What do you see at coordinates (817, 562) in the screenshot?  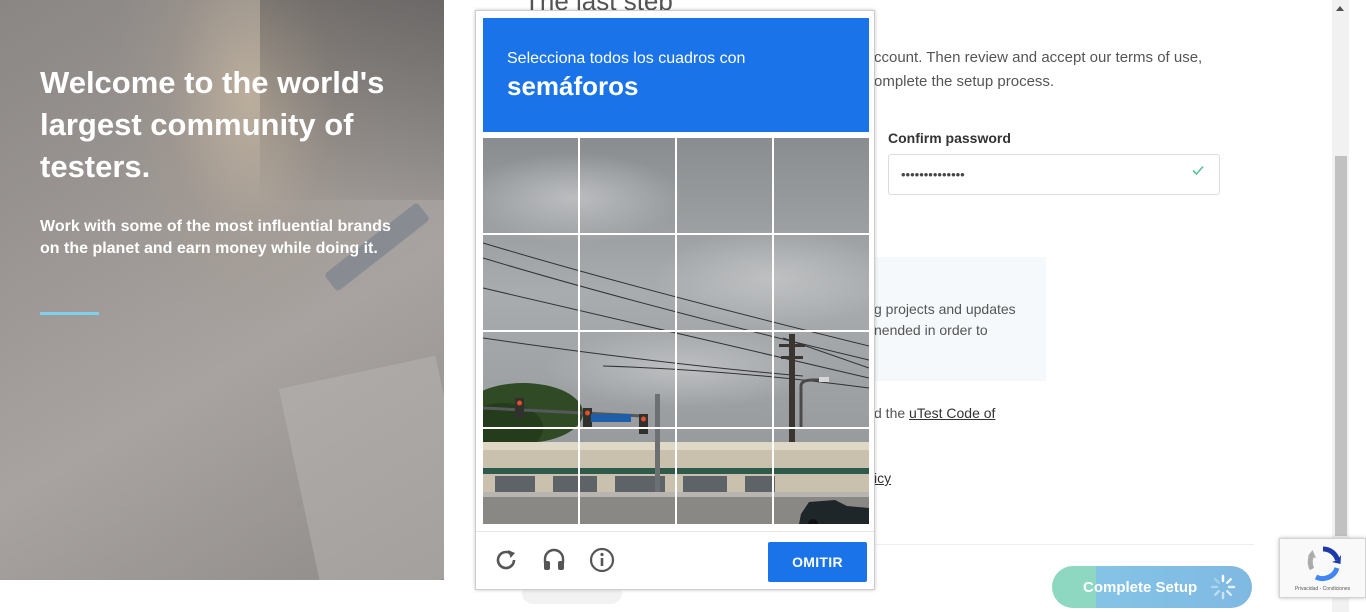 I see `skip-button: OMITIR` at bounding box center [817, 562].